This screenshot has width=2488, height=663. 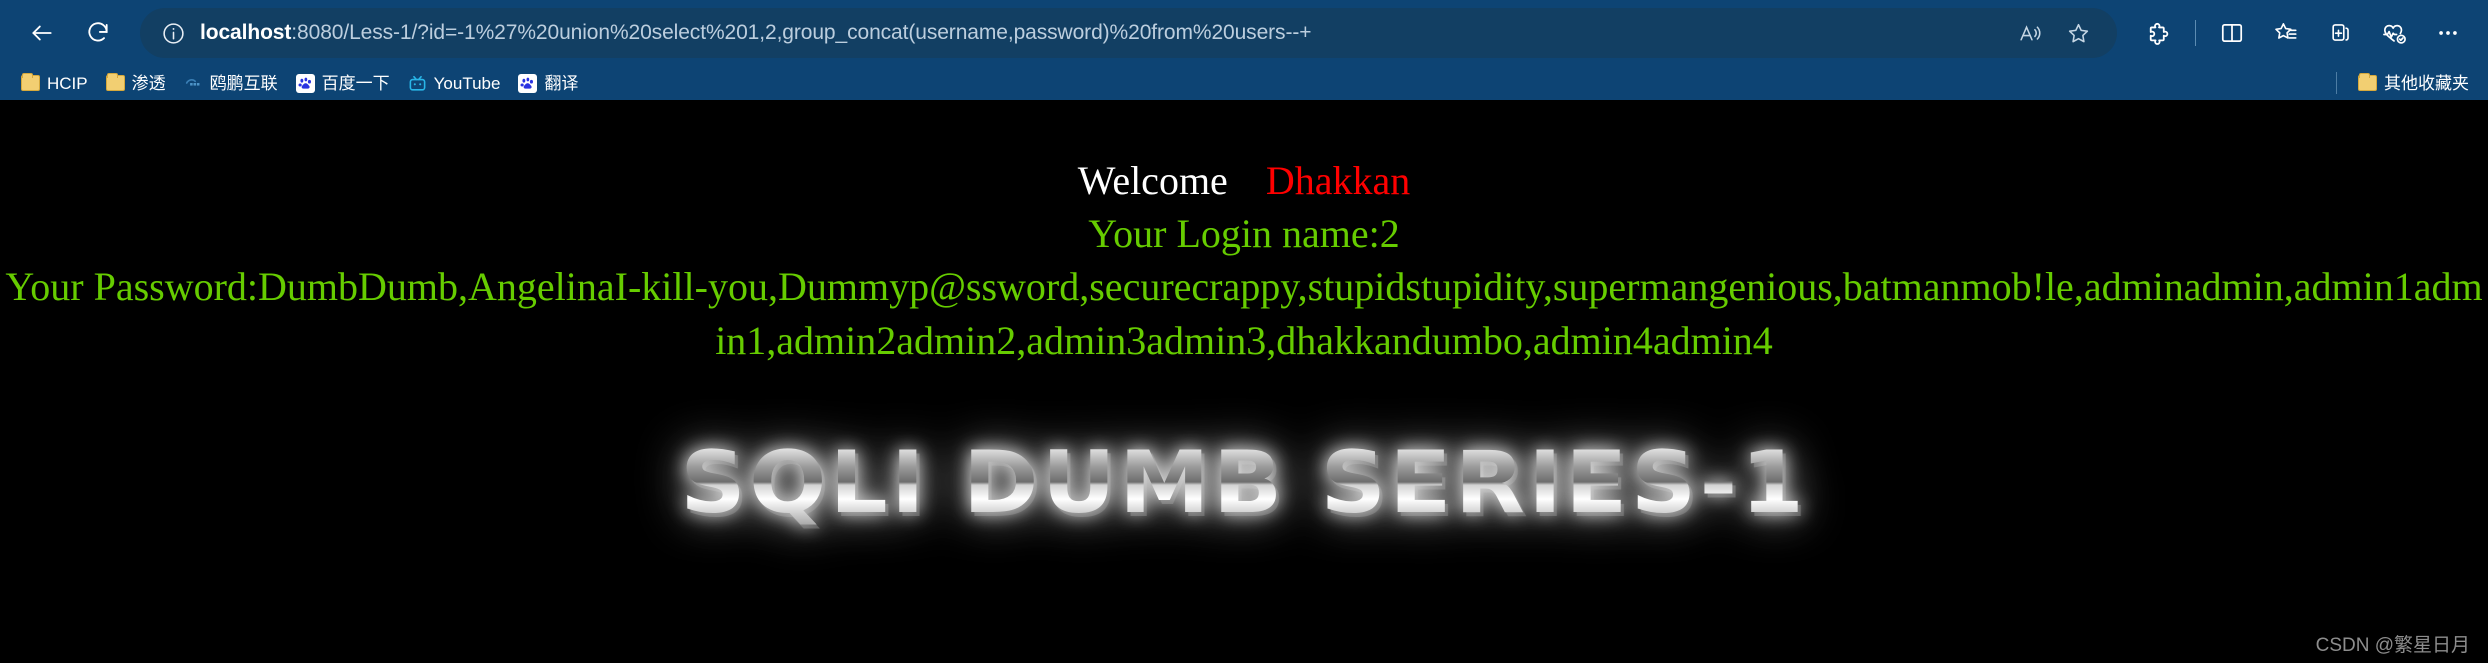 I want to click on bookmark-youtube: YouTube, so click(x=454, y=83).